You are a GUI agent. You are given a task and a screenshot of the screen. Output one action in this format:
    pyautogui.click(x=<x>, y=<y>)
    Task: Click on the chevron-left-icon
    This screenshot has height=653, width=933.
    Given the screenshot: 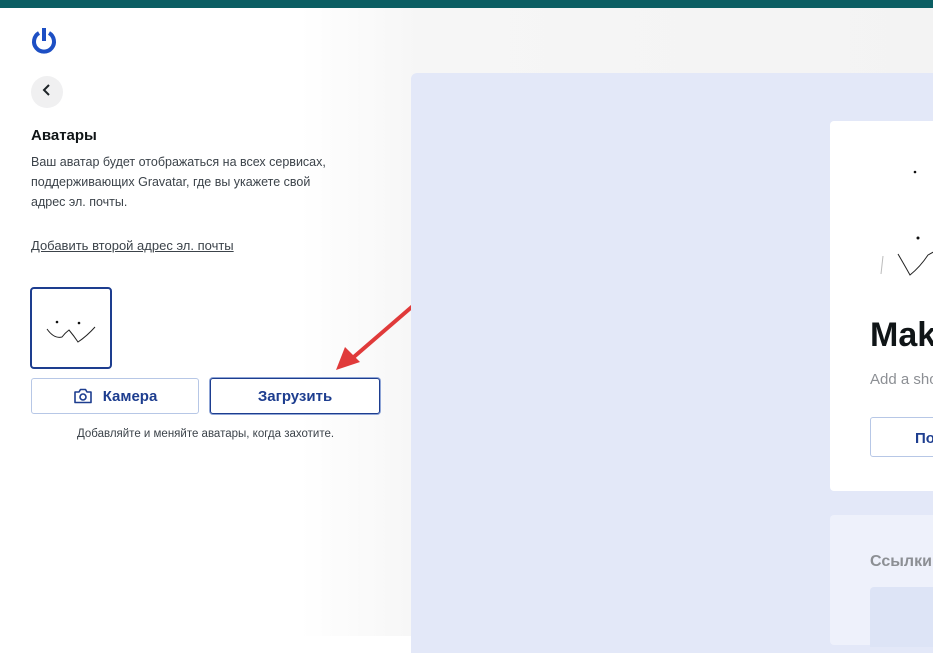 What is the action you would take?
    pyautogui.click(x=47, y=92)
    